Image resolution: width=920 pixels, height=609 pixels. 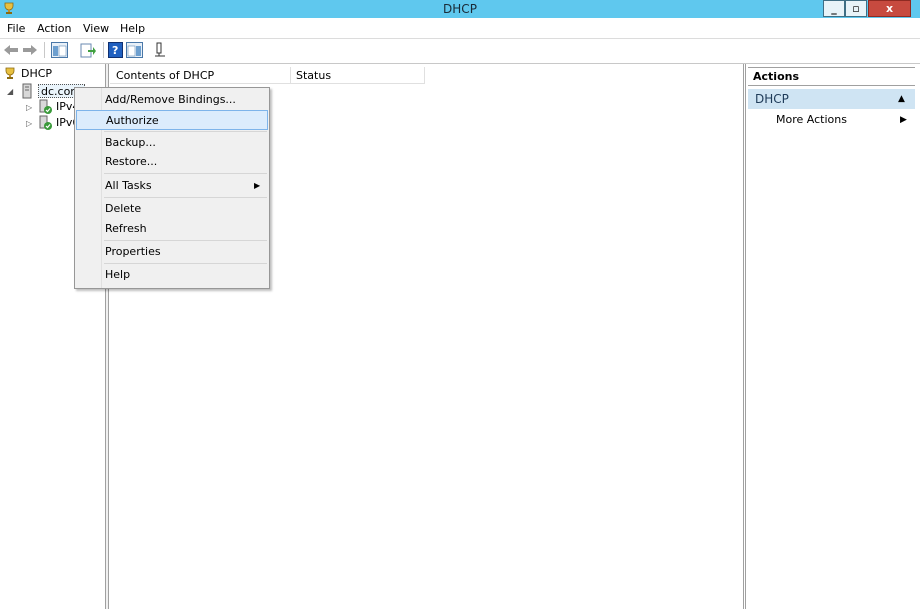 What do you see at coordinates (132, 28) in the screenshot?
I see `menu-help: Help` at bounding box center [132, 28].